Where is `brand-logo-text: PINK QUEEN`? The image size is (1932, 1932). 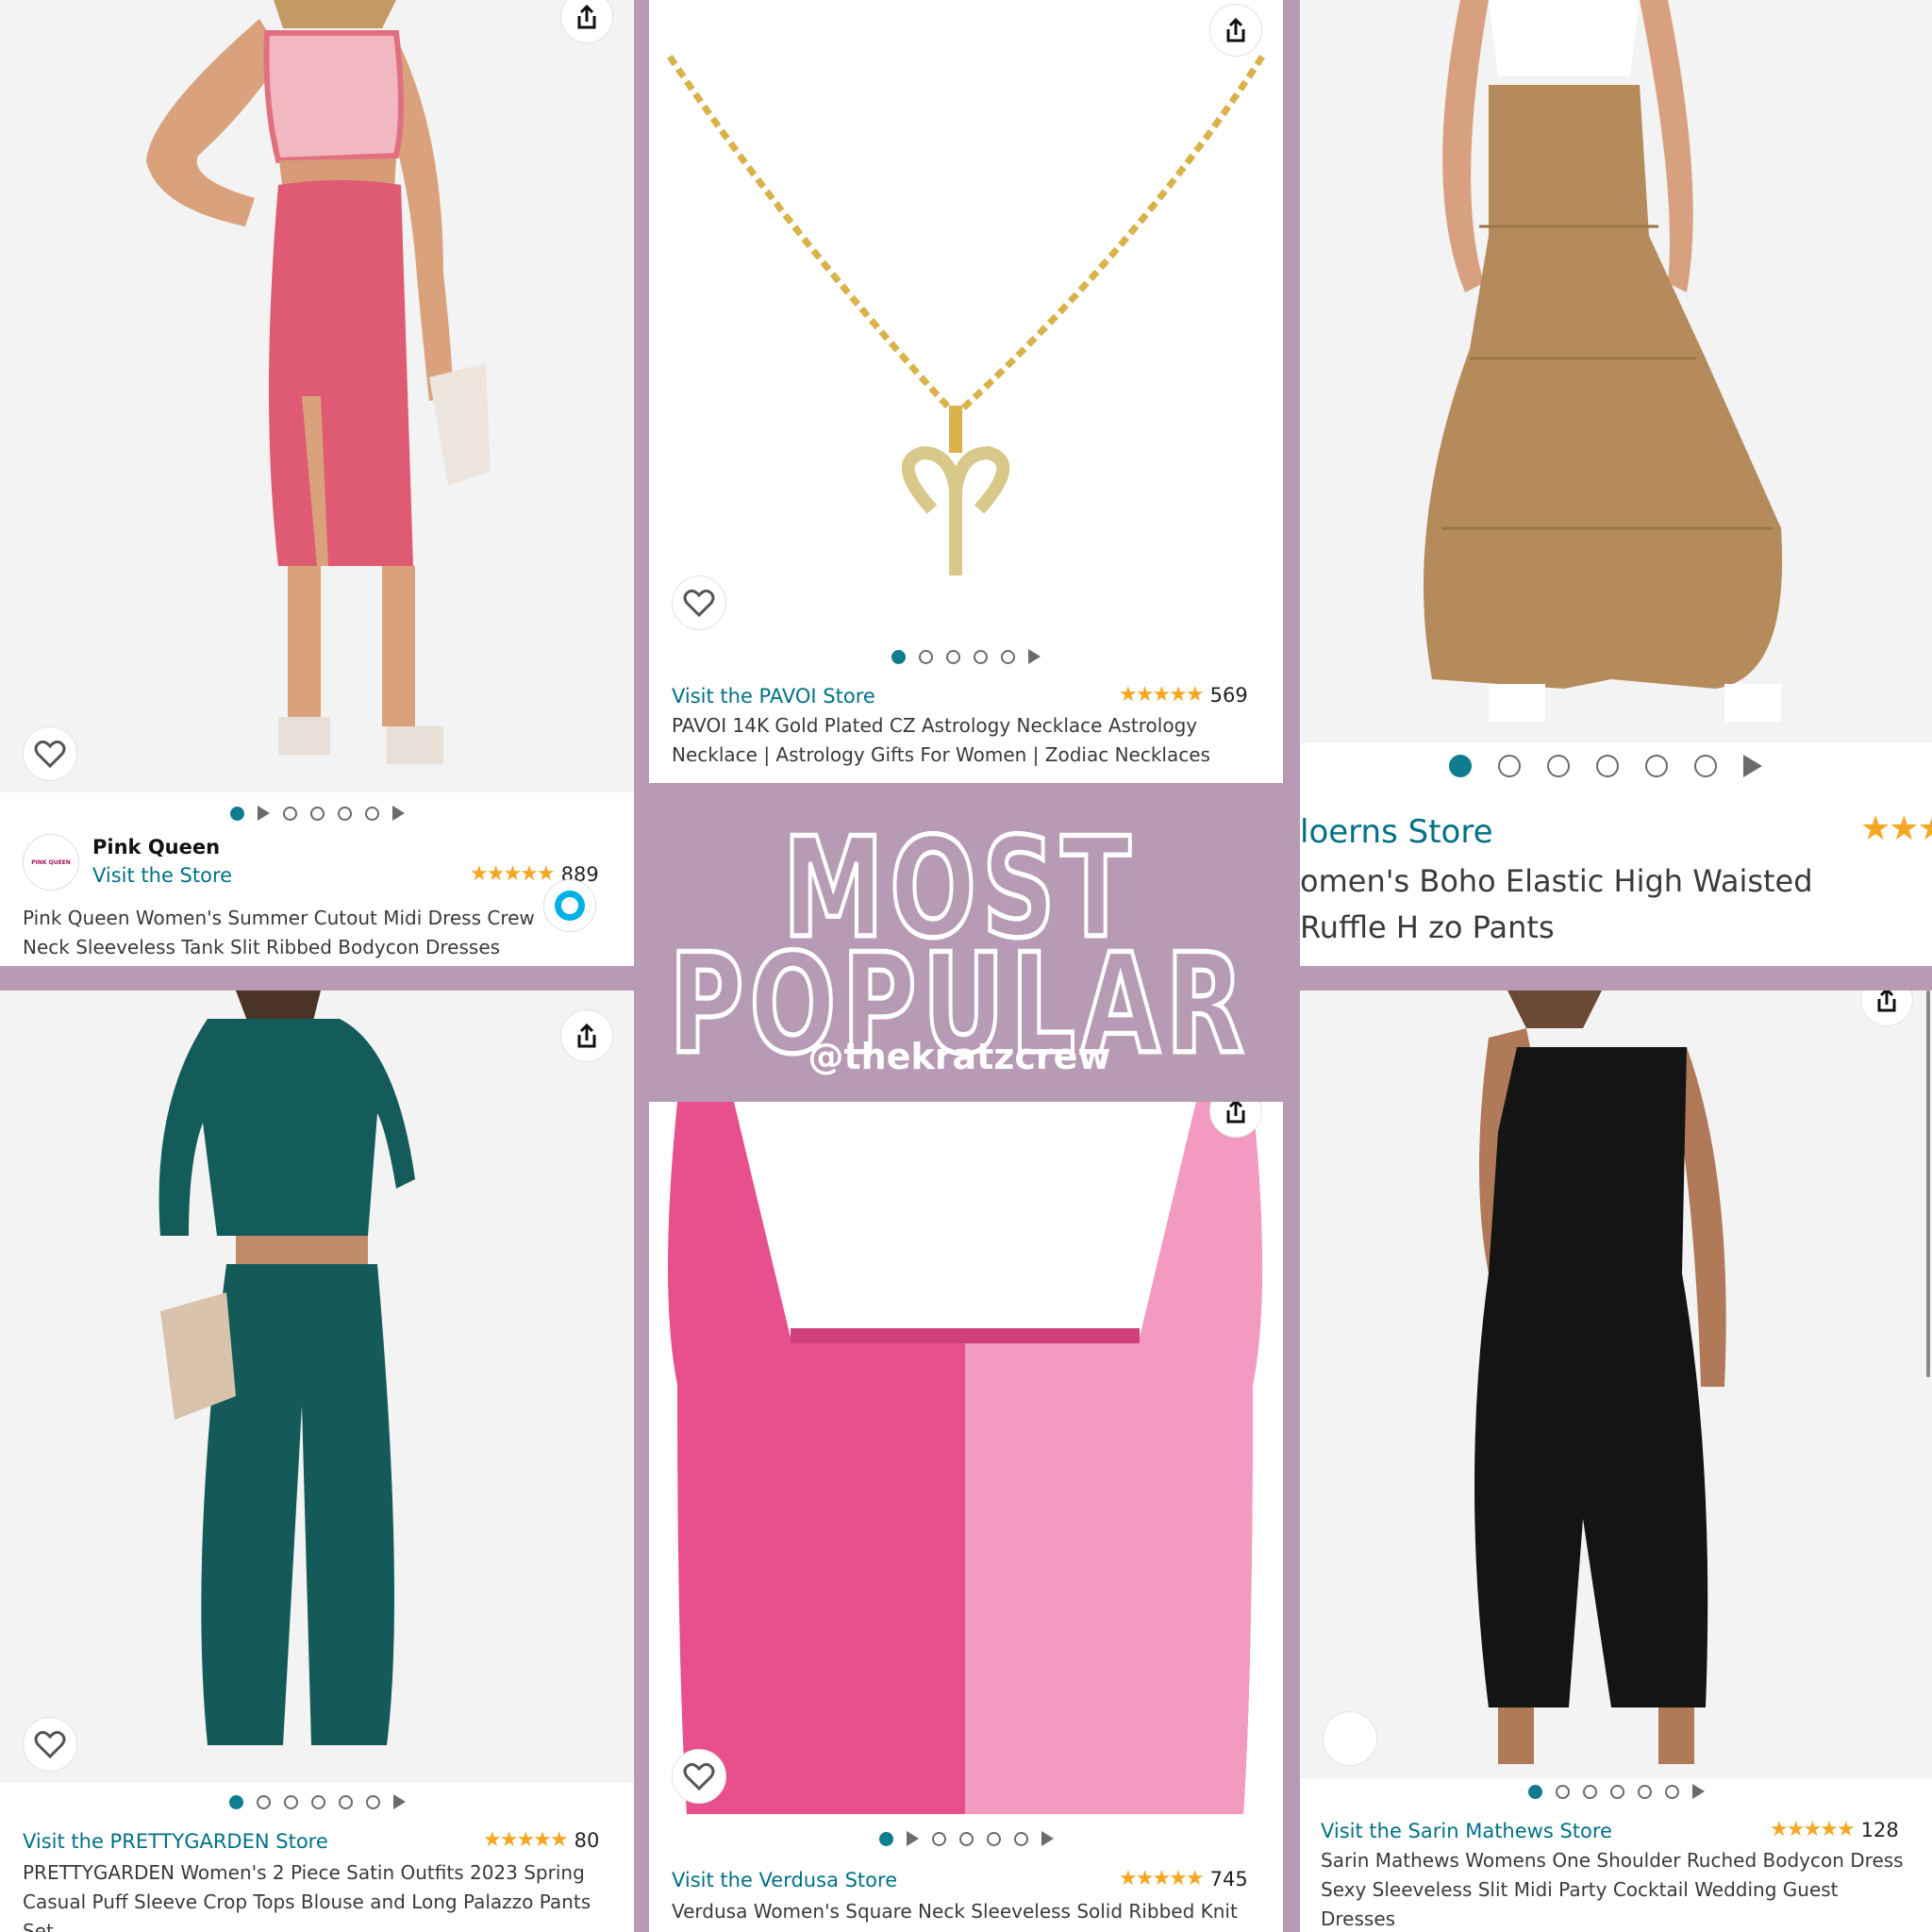 brand-logo-text: PINK QUEEN is located at coordinates (51, 862).